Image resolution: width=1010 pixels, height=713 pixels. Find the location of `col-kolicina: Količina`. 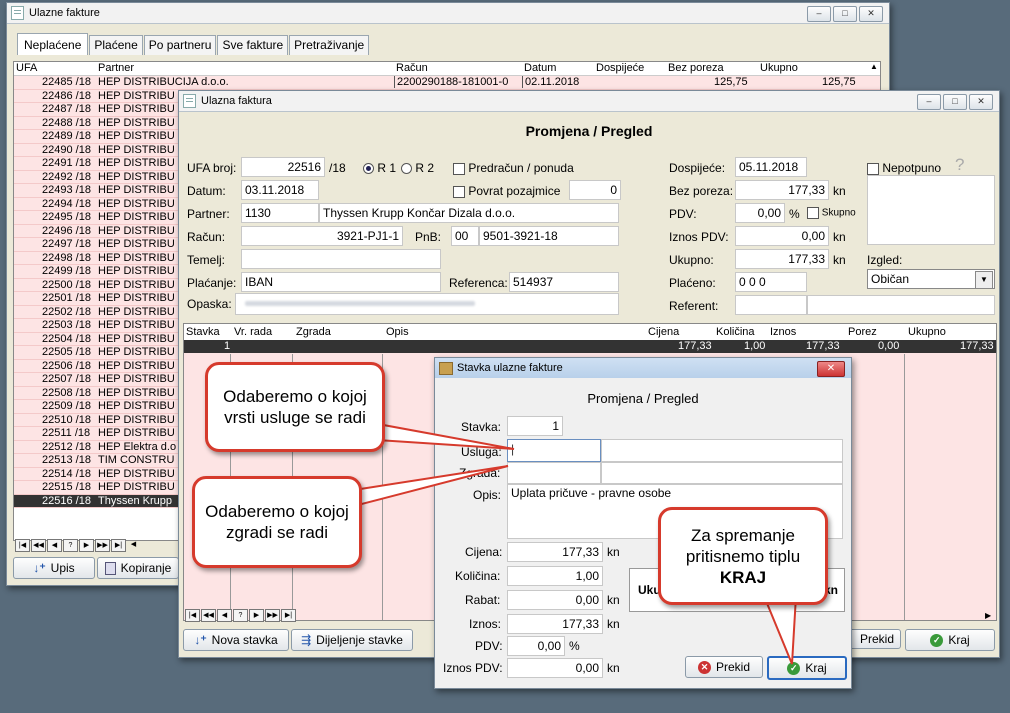

col-kolicina: Količina is located at coordinates (735, 332).